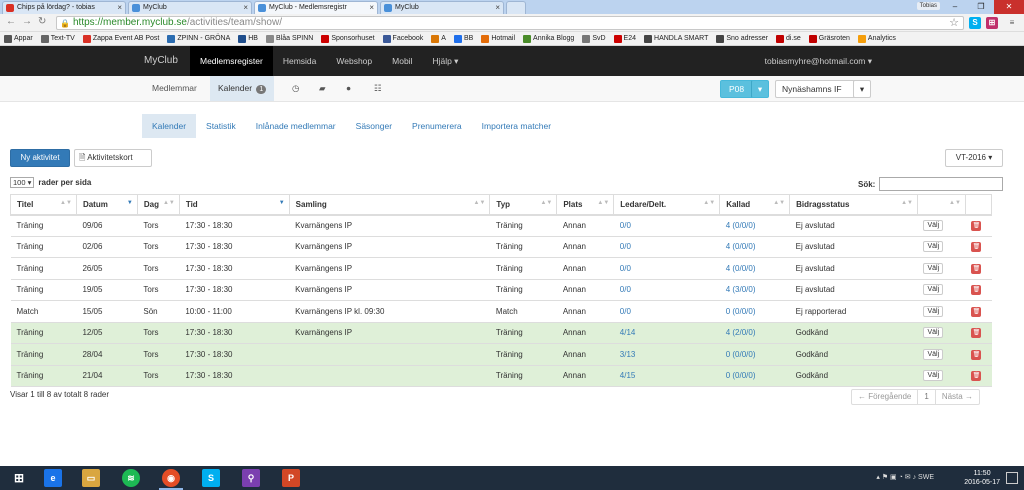  Describe the element at coordinates (242, 88) in the screenshot. I see `subnav-calendar: Kalender 1` at that location.